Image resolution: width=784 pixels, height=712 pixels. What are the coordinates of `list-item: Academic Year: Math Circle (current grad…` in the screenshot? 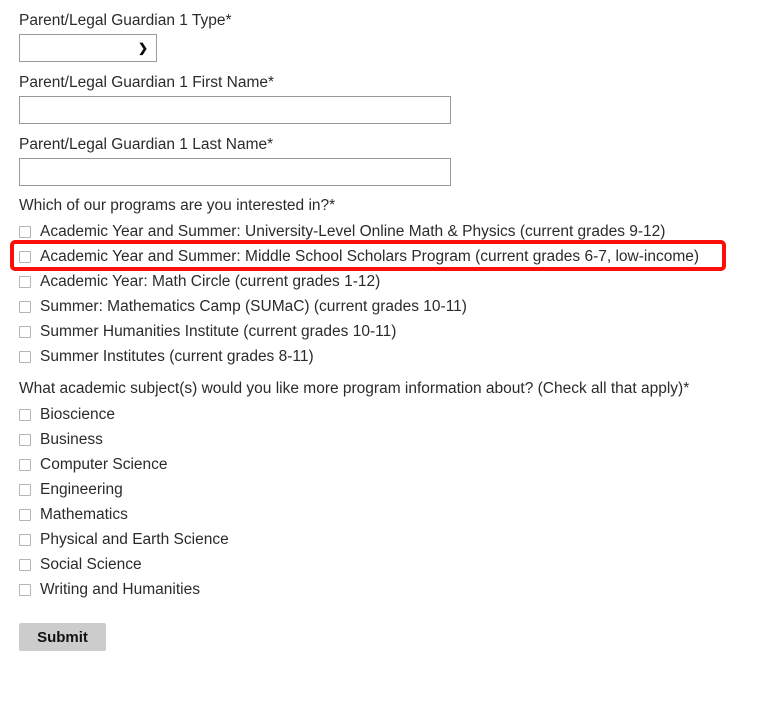 It's located at (401, 281).